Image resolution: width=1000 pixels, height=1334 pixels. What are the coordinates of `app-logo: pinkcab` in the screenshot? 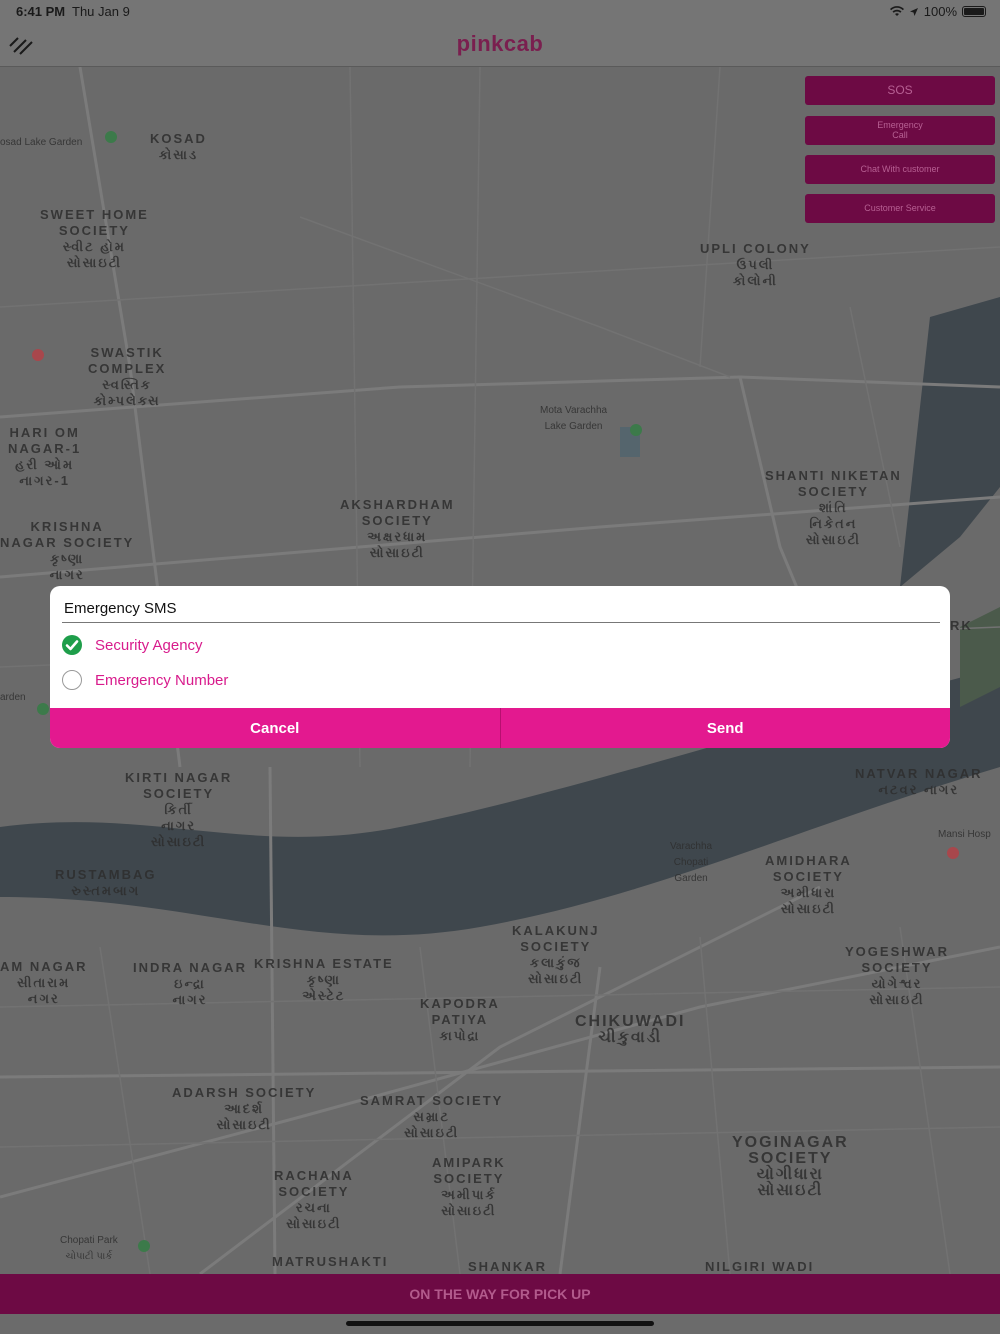 It's located at (500, 43).